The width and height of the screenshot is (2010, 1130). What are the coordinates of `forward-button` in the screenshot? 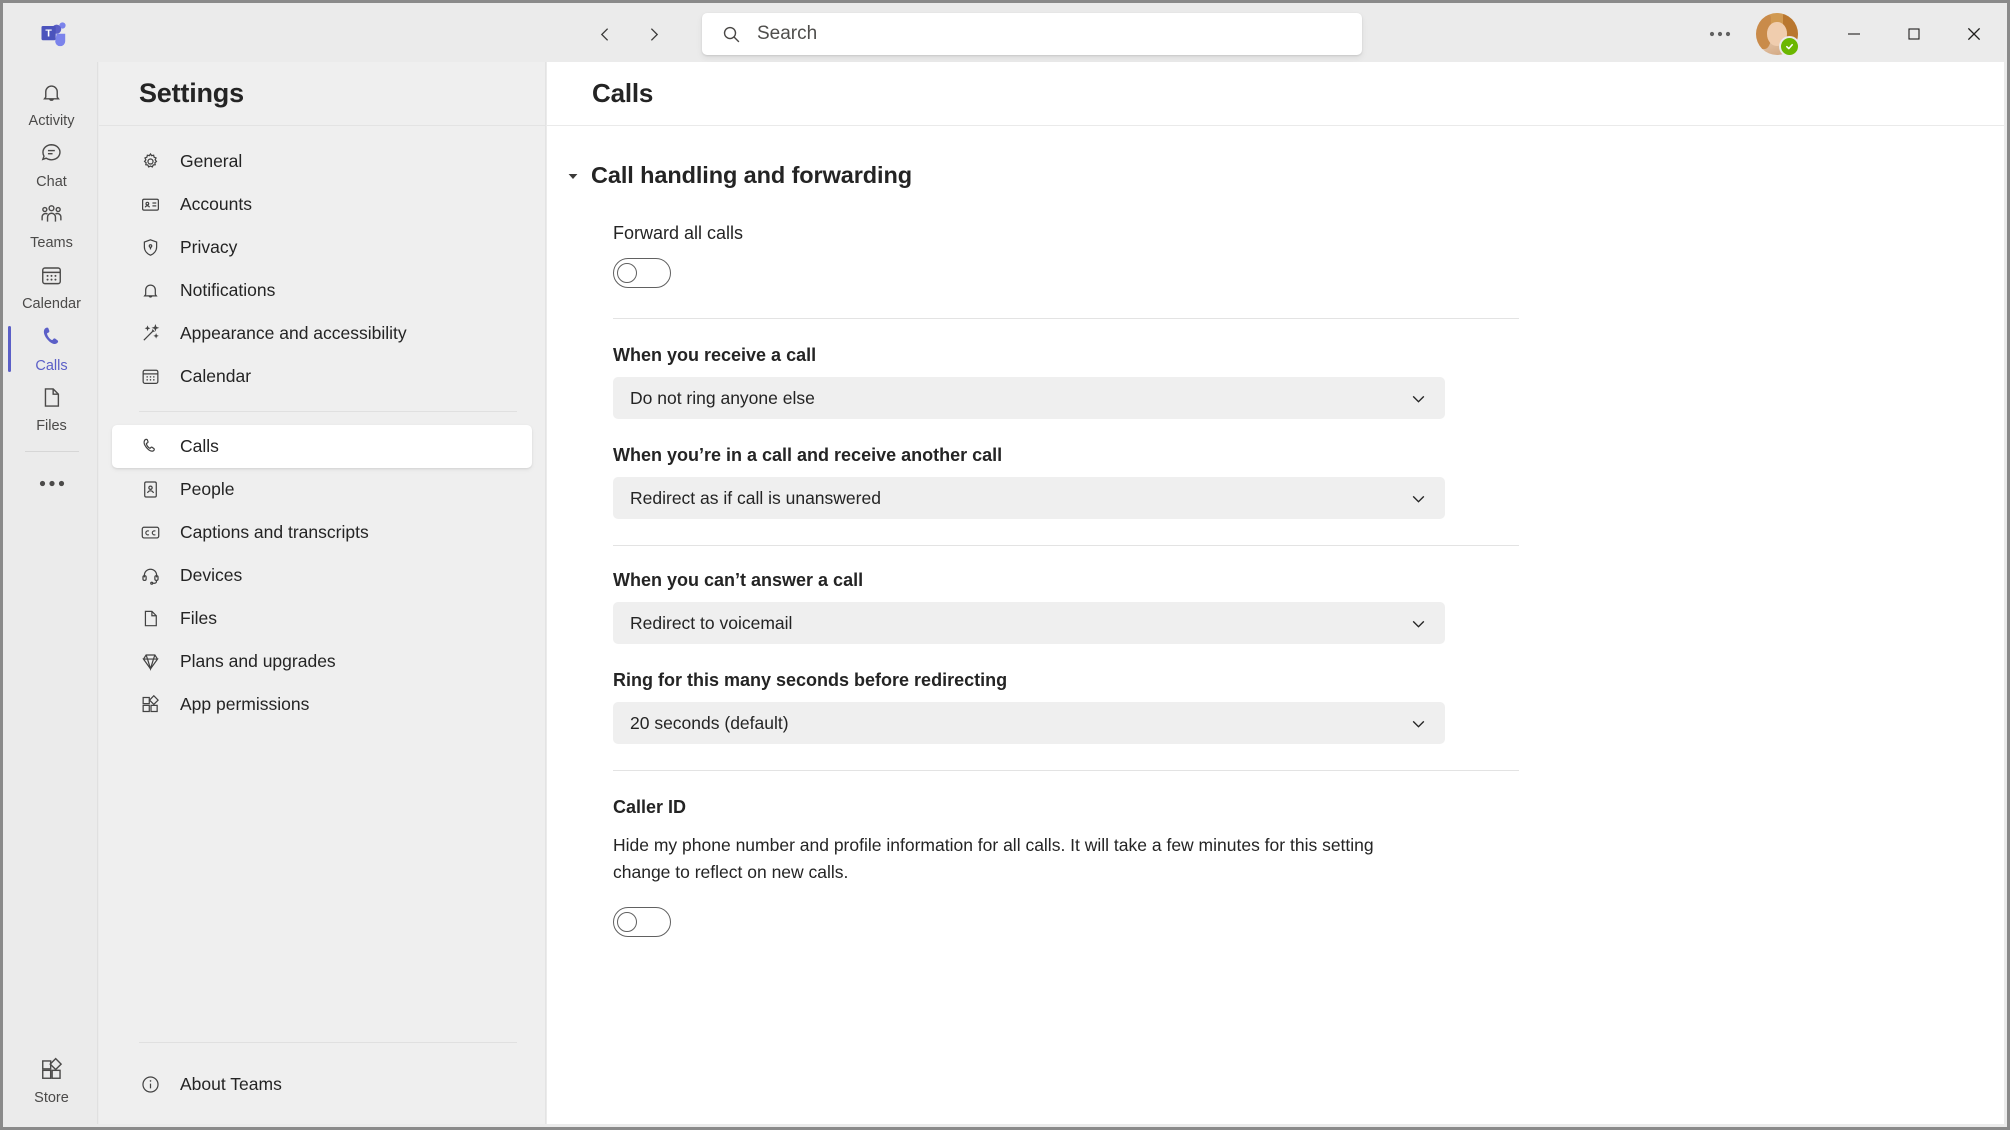 It's located at (653, 34).